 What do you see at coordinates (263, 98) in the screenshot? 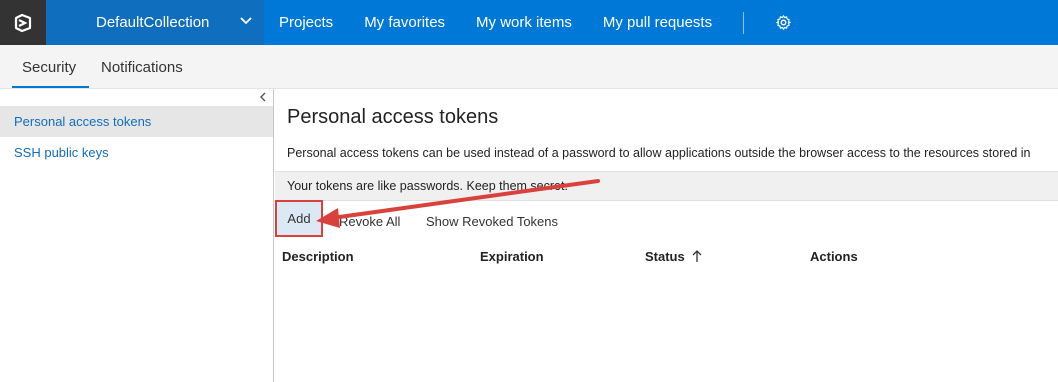
I see `chevron-left-icon` at bounding box center [263, 98].